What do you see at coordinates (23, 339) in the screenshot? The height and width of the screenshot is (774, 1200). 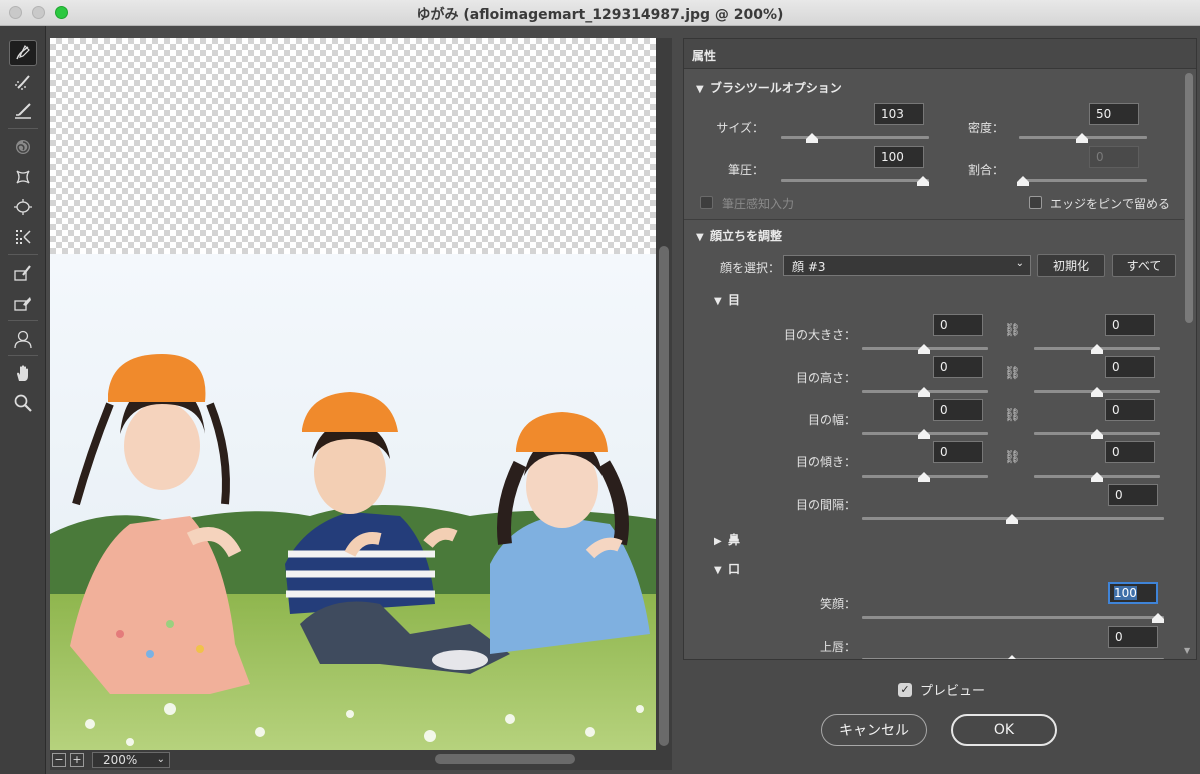 I see `face-tool-icon` at bounding box center [23, 339].